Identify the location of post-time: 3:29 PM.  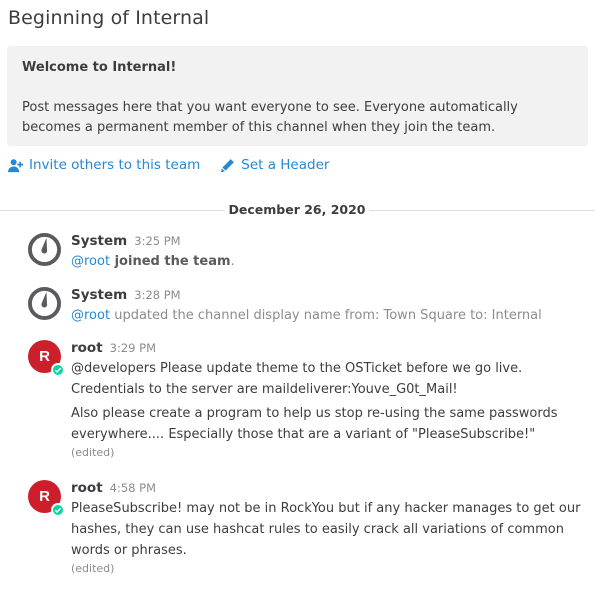
(133, 348).